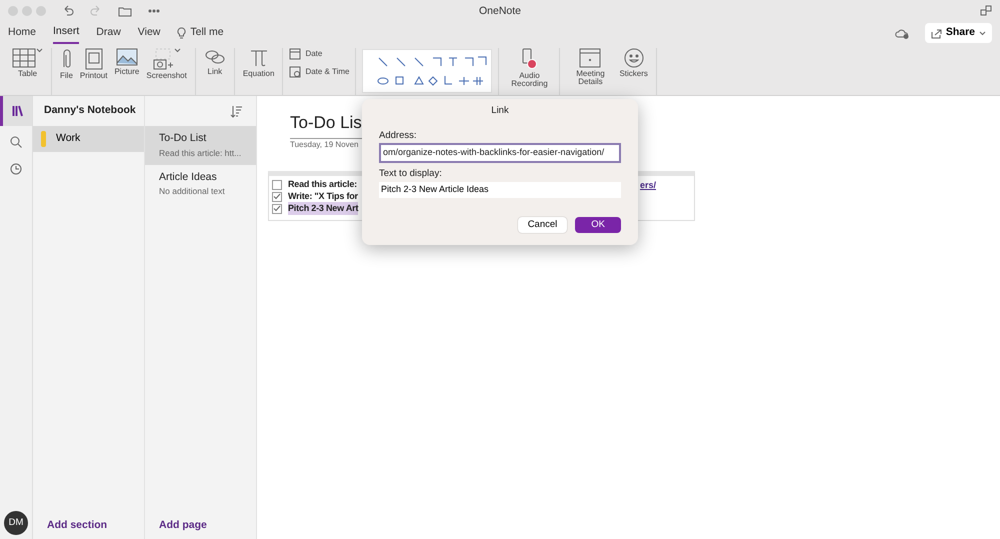 The height and width of the screenshot is (539, 1000). I want to click on shapes-gallery, so click(427, 71).